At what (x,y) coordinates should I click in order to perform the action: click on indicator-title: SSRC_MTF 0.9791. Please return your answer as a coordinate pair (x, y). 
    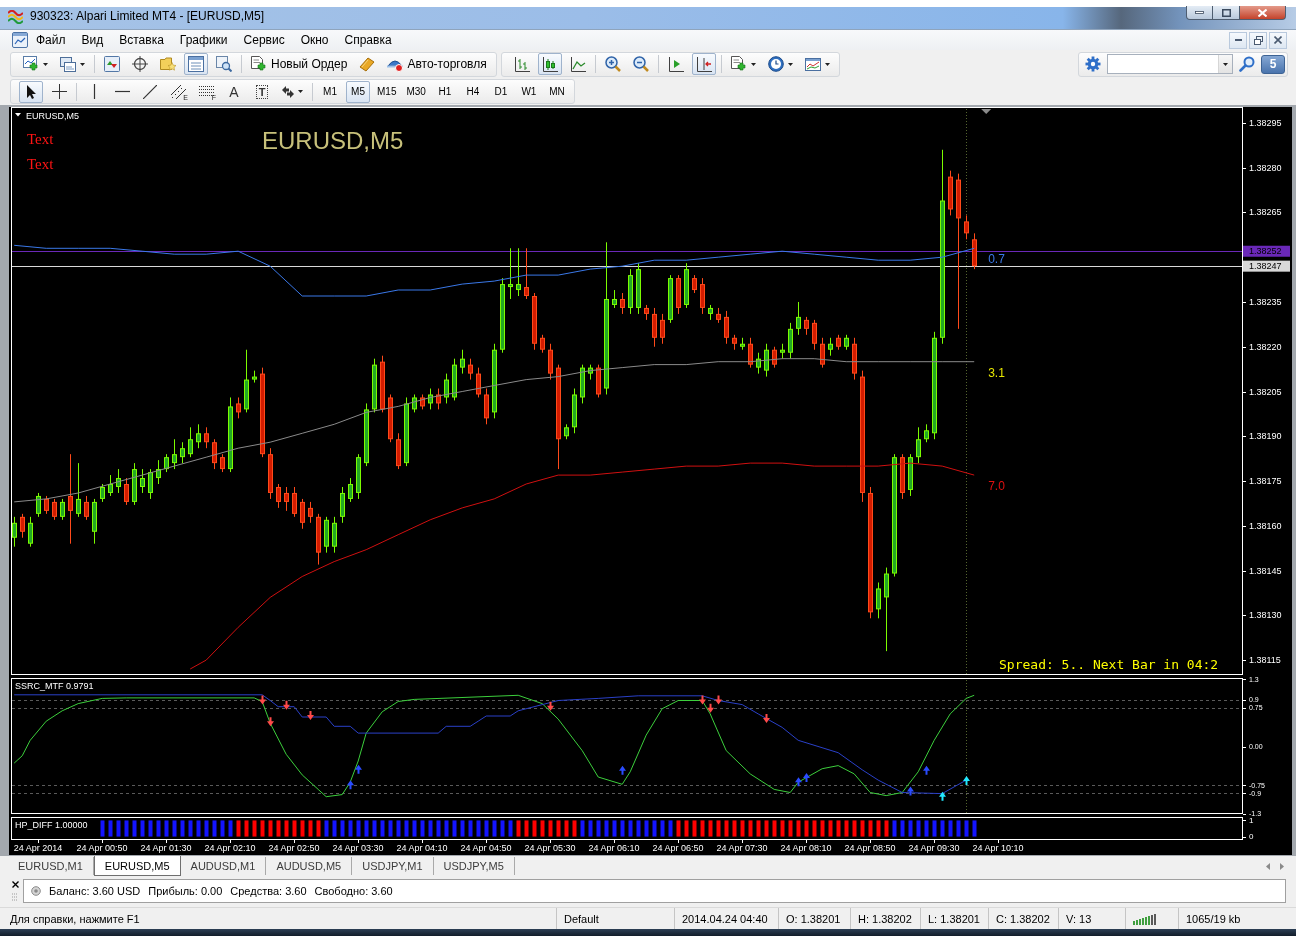
    Looking at the image, I should click on (54, 686).